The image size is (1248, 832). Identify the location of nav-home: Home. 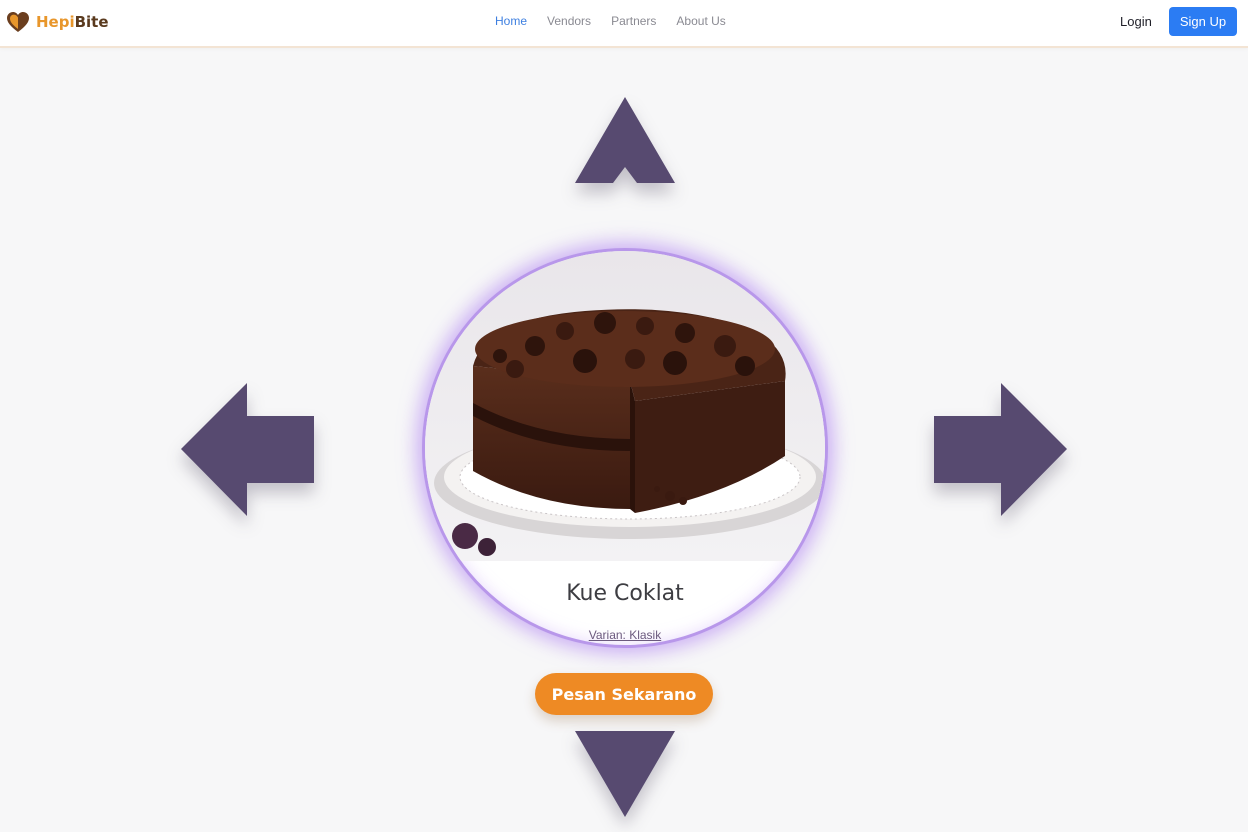
(511, 21).